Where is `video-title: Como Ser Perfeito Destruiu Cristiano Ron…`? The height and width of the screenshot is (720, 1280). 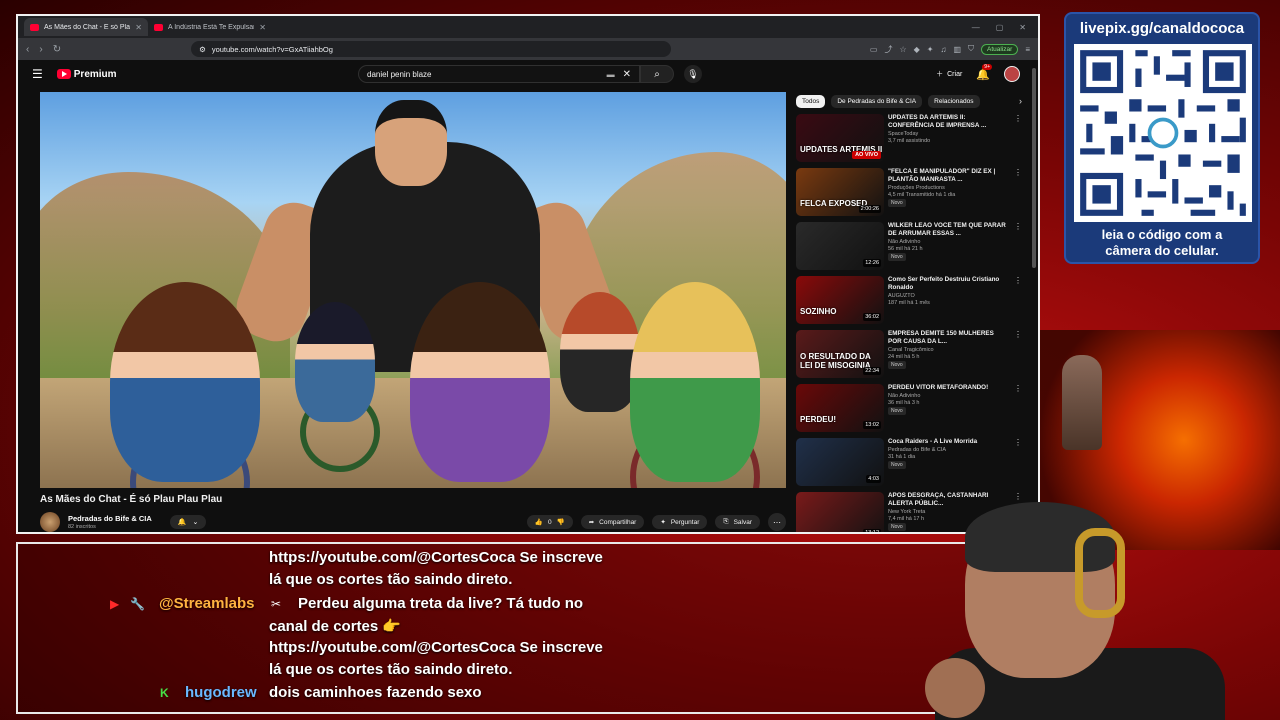 video-title: Como Ser Perfeito Destruiu Cristiano Ron… is located at coordinates (948, 284).